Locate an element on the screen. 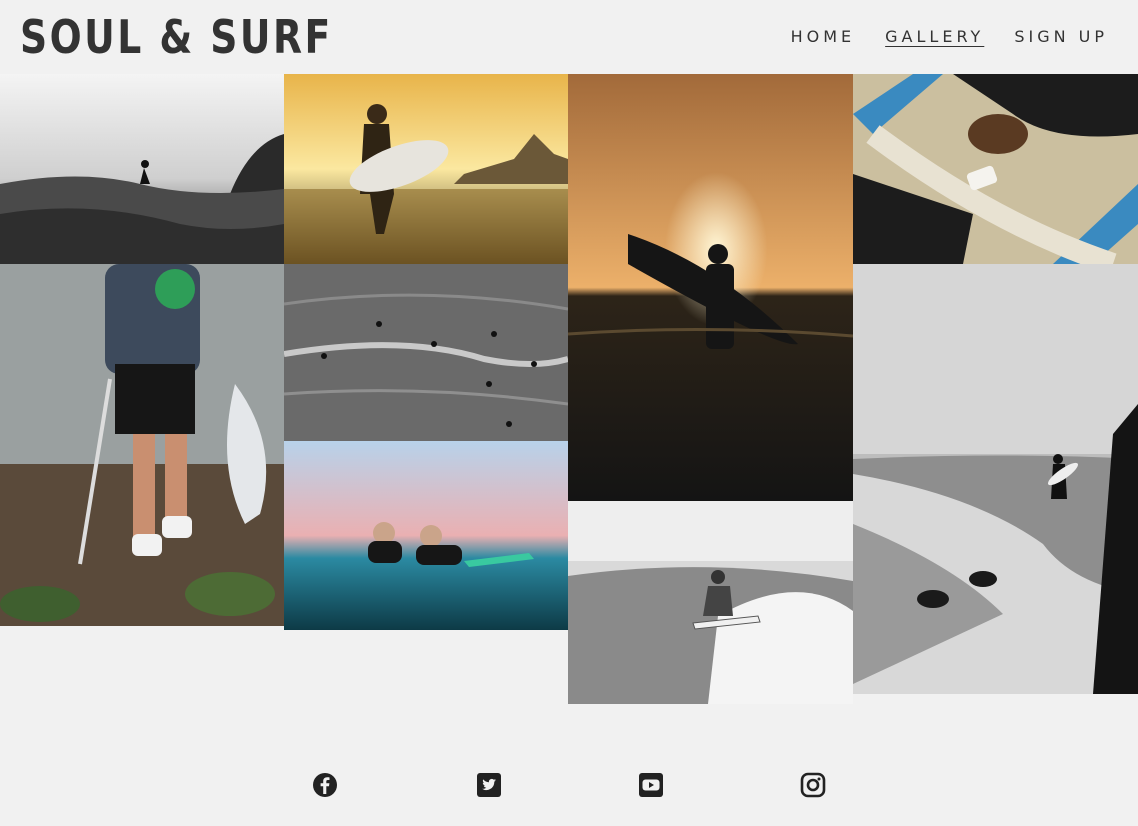  gallery-photo-surfer-silhouette-sunset is located at coordinates (710, 287).